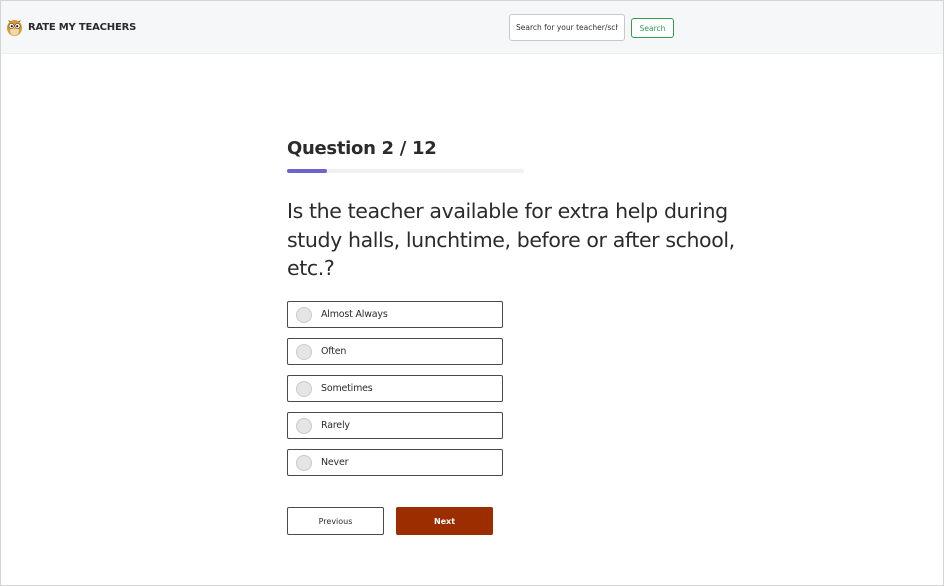  What do you see at coordinates (334, 351) in the screenshot?
I see `option-label: Often` at bounding box center [334, 351].